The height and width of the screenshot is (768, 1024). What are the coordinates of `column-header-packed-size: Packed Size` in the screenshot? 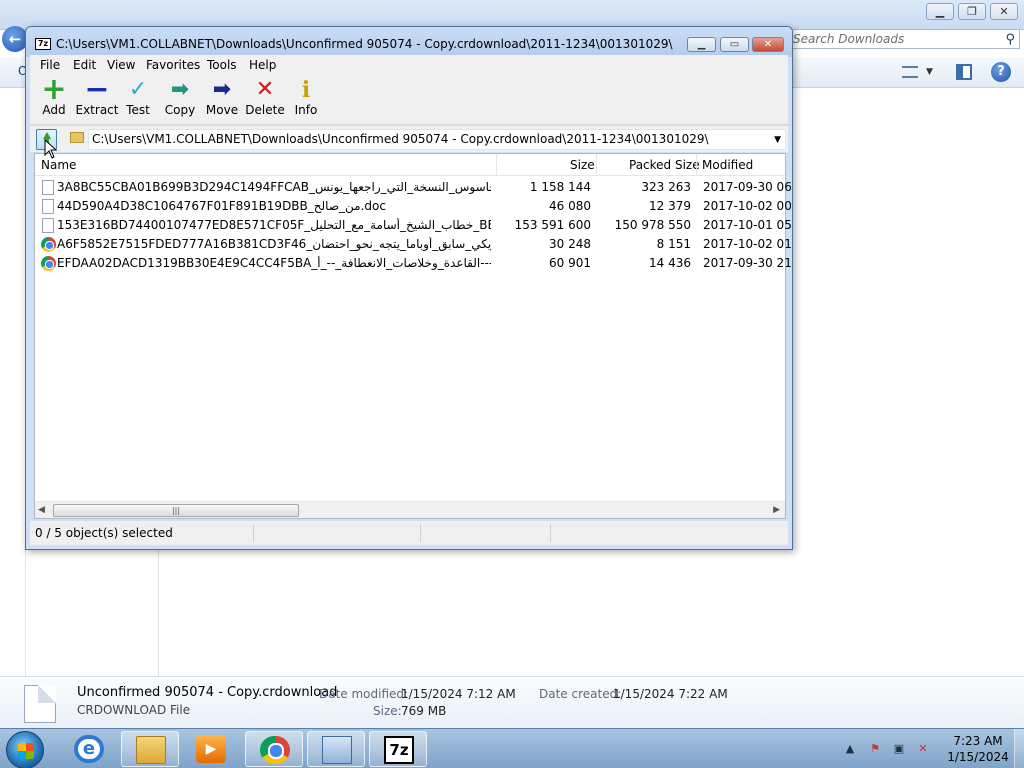 It's located at (664, 165).